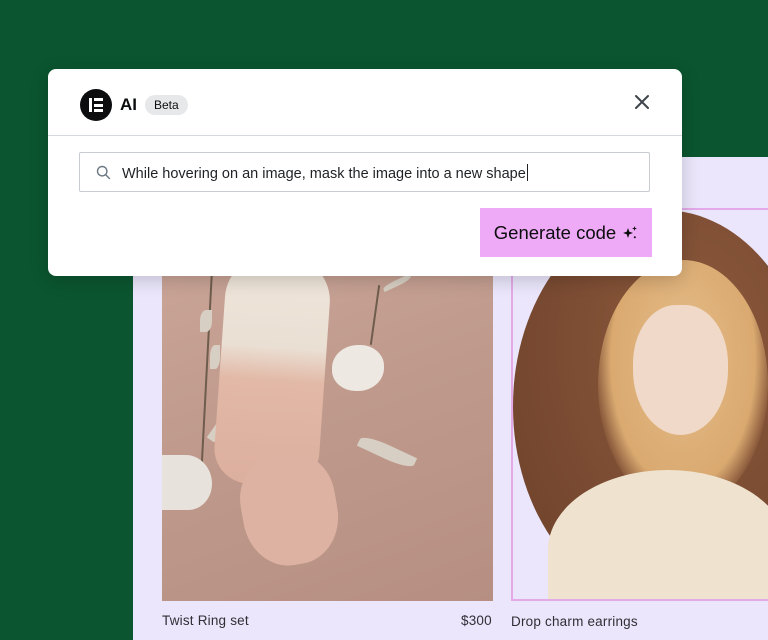 This screenshot has width=768, height=640. What do you see at coordinates (205, 620) in the screenshot?
I see `product-name: Twist Ring set` at bounding box center [205, 620].